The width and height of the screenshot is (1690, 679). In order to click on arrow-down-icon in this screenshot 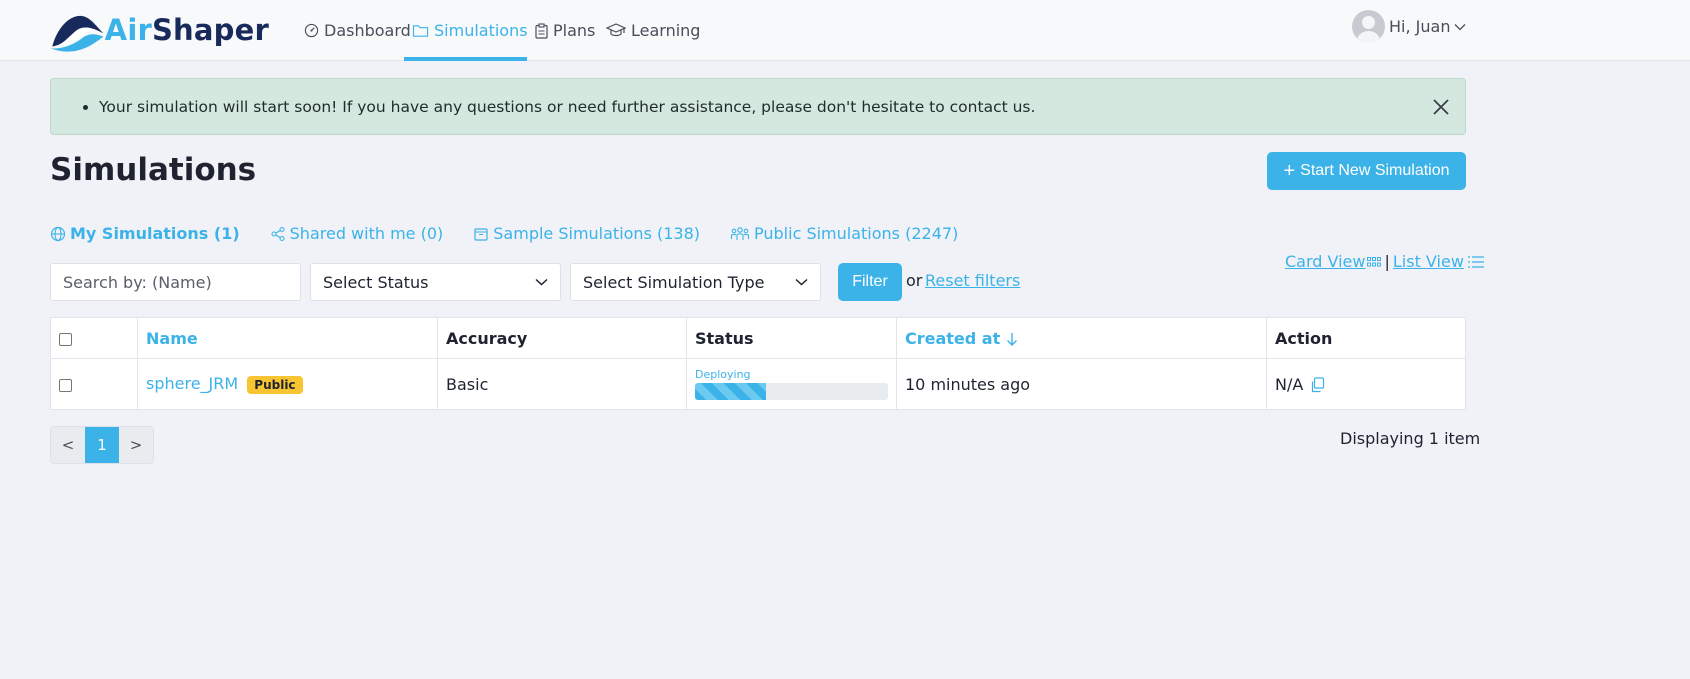, I will do `click(1012, 339)`.